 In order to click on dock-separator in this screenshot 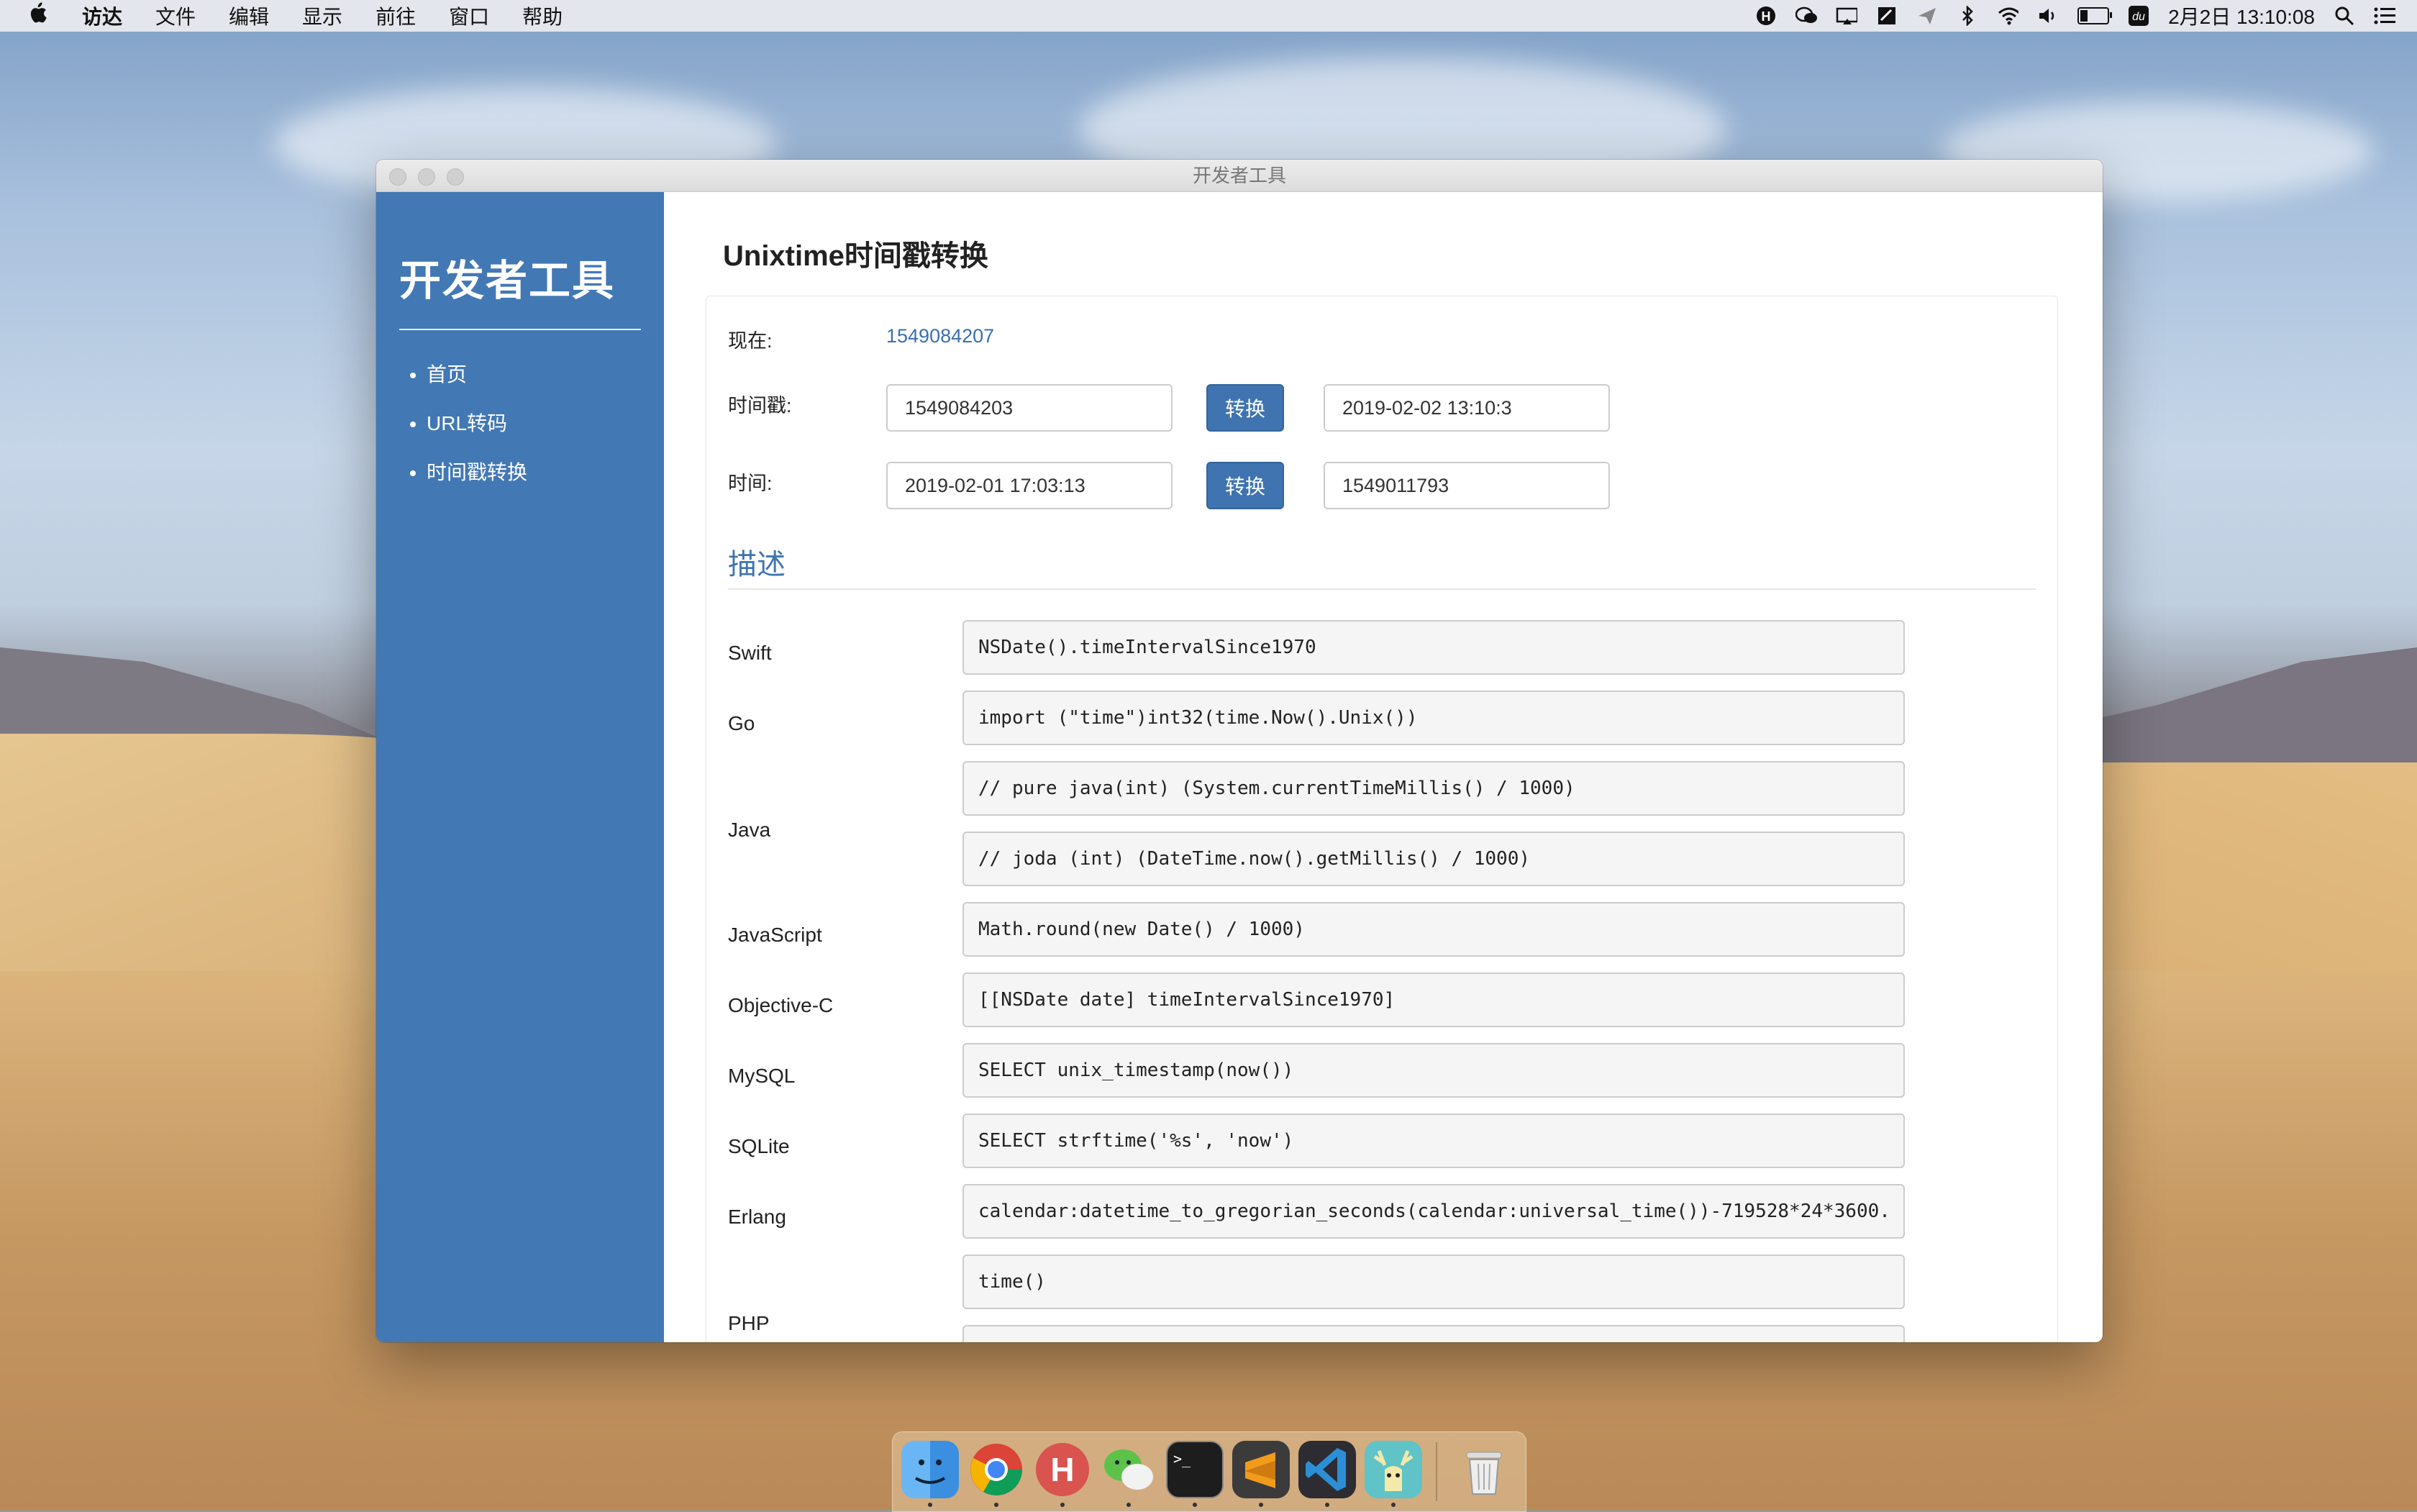, I will do `click(1436, 1472)`.